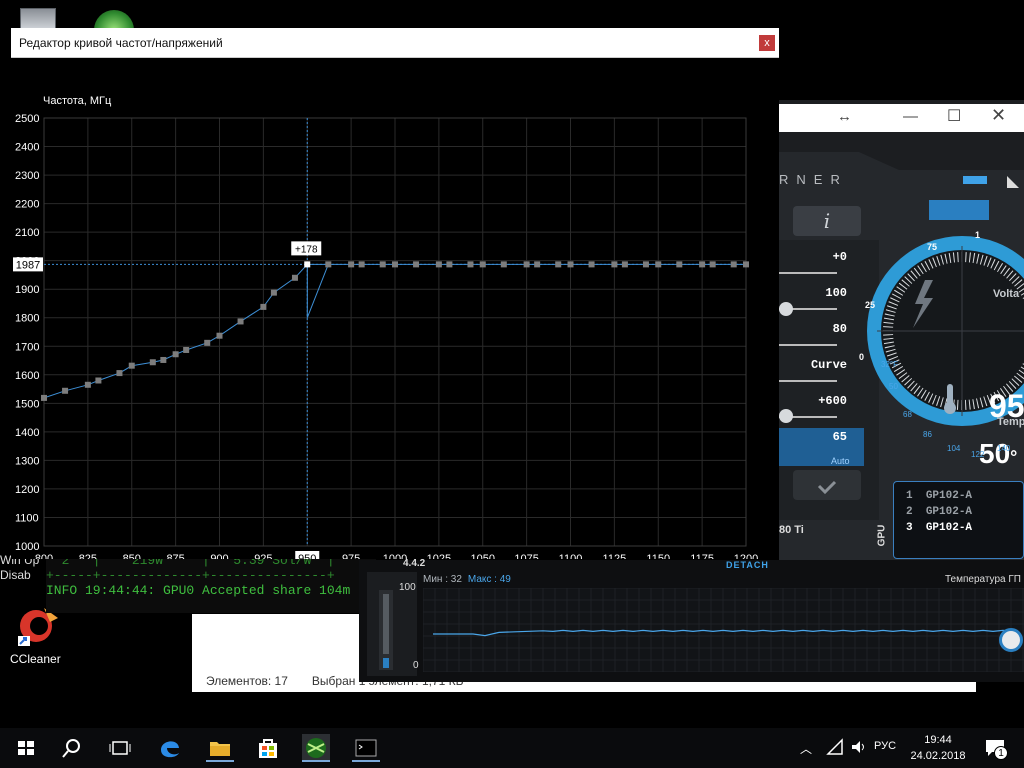 The height and width of the screenshot is (768, 1024). What do you see at coordinates (114, 20) in the screenshot?
I see `afterburner-desktop-icon` at bounding box center [114, 20].